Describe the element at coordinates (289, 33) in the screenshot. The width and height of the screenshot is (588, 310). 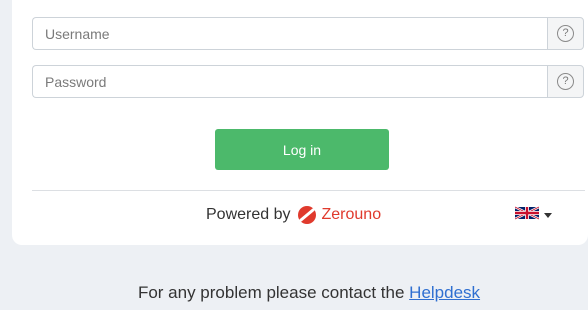
I see `username-input` at that location.